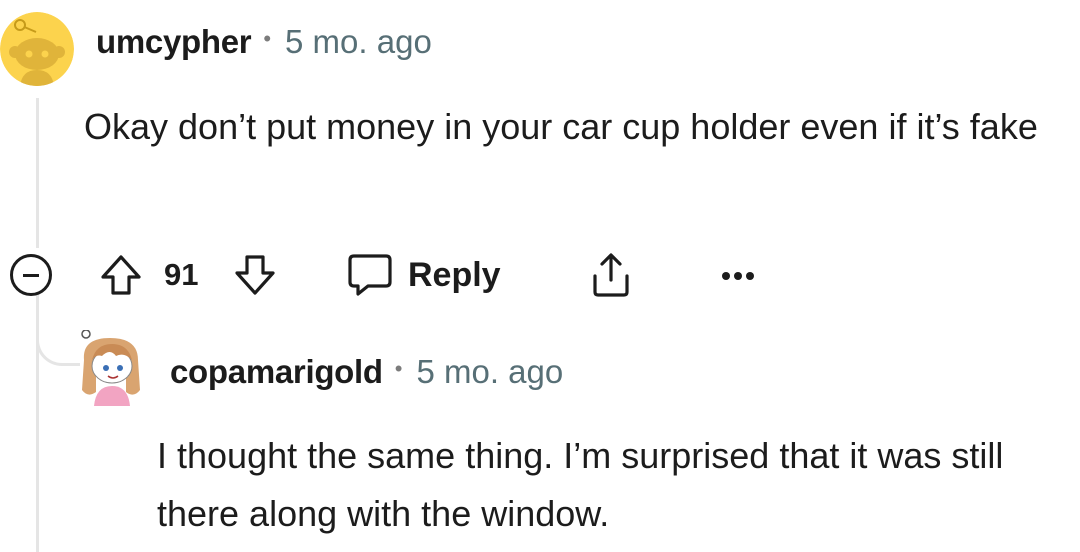 This screenshot has height=552, width=1080. I want to click on thread-line, so click(37, 173).